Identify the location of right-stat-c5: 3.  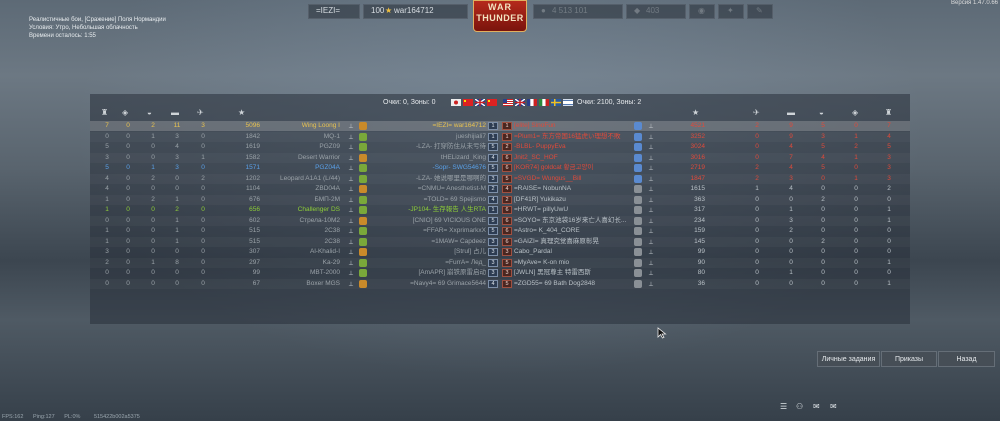
(889, 178).